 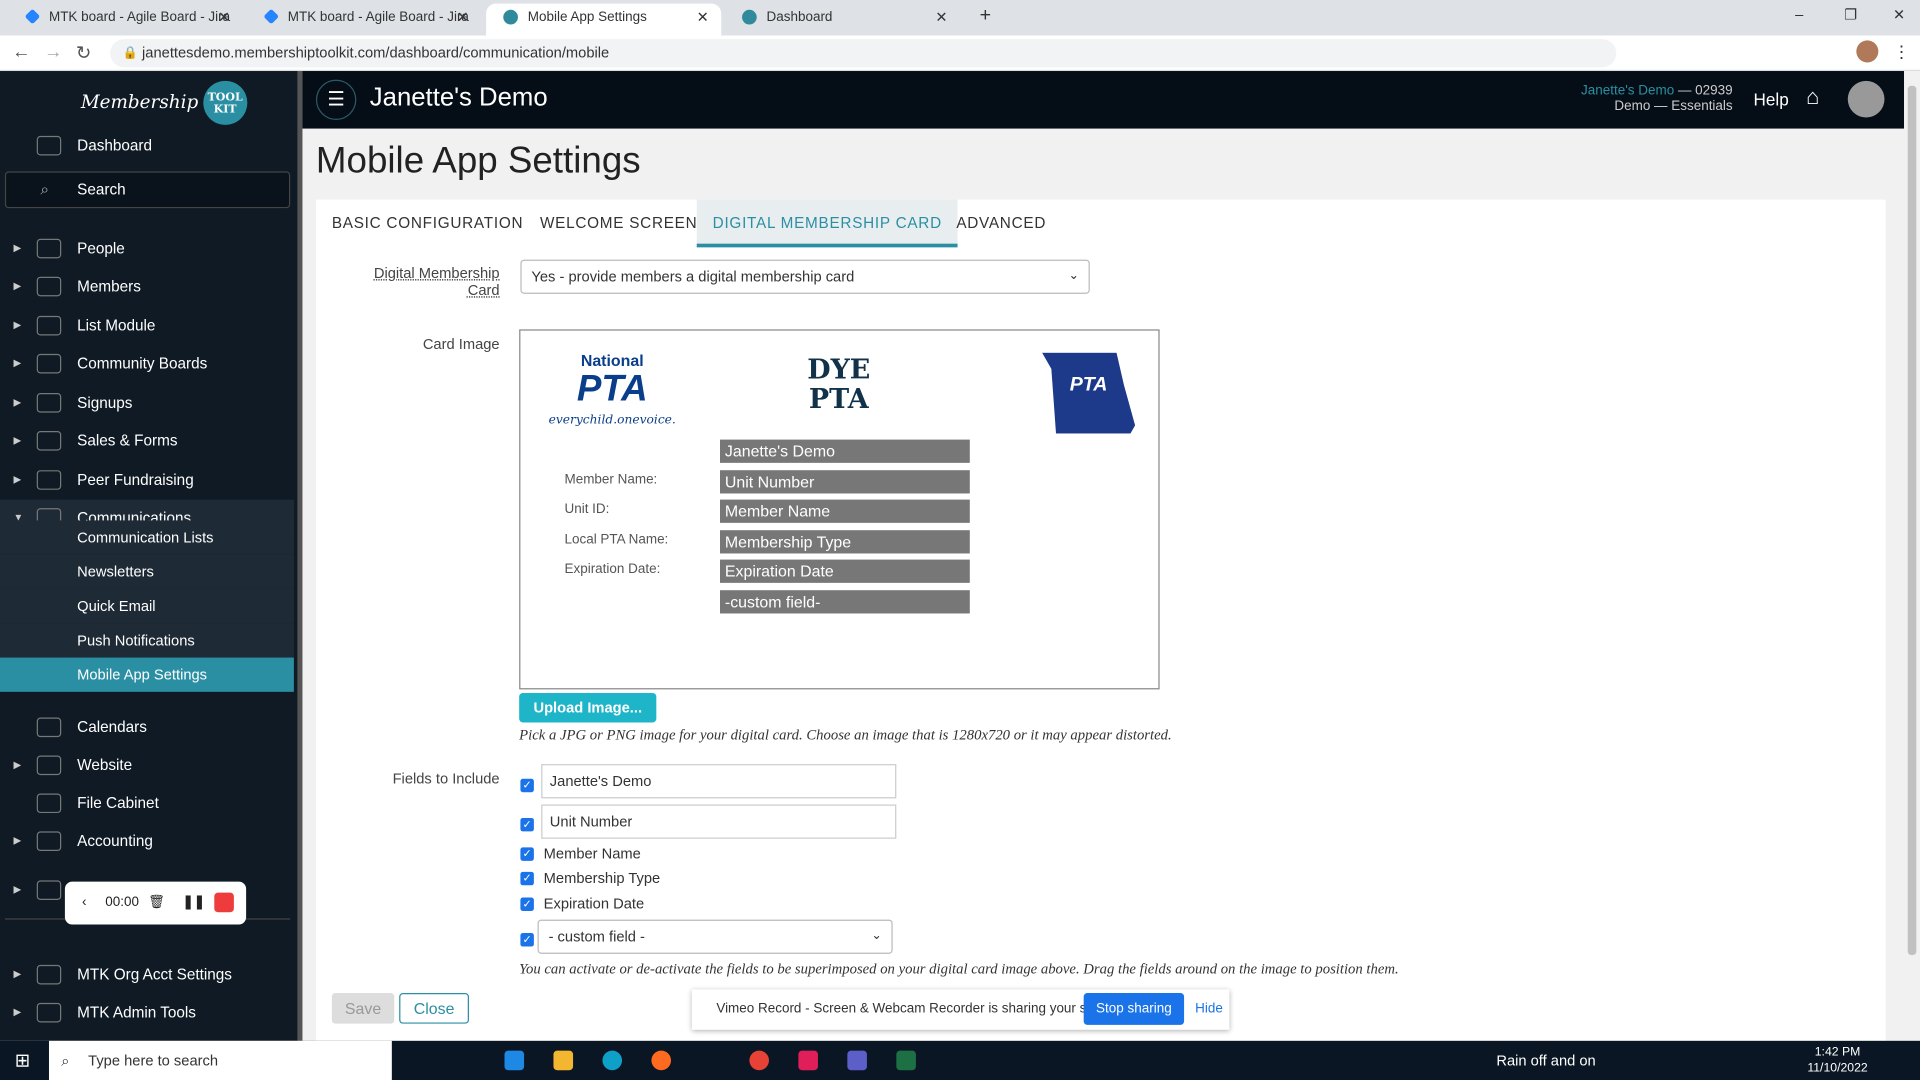 I want to click on stop-record-icon, so click(x=224, y=902).